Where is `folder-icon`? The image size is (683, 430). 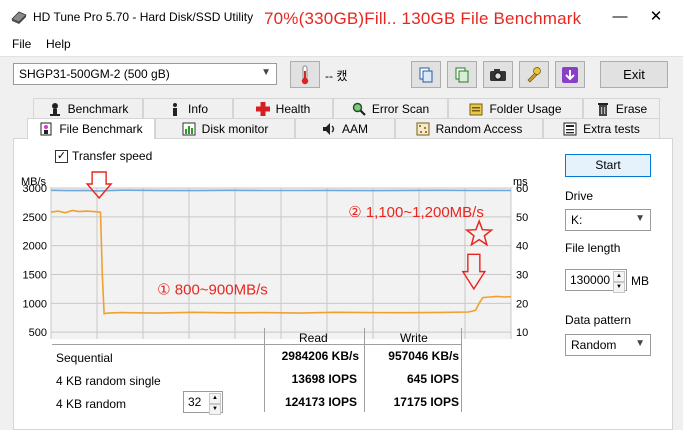
folder-icon is located at coordinates (476, 109).